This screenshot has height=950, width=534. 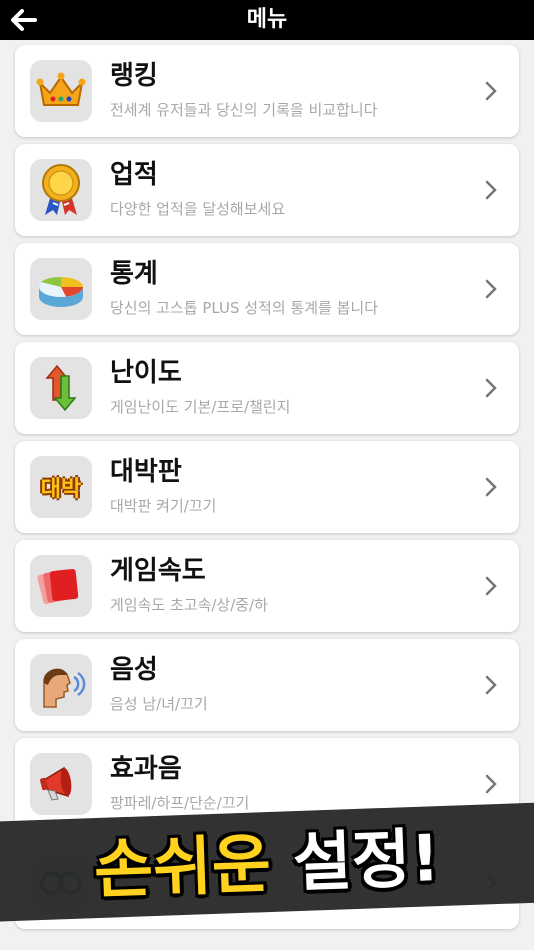 I want to click on menu-item-subtitle: 음성 남/녀/끄기, so click(x=159, y=704).